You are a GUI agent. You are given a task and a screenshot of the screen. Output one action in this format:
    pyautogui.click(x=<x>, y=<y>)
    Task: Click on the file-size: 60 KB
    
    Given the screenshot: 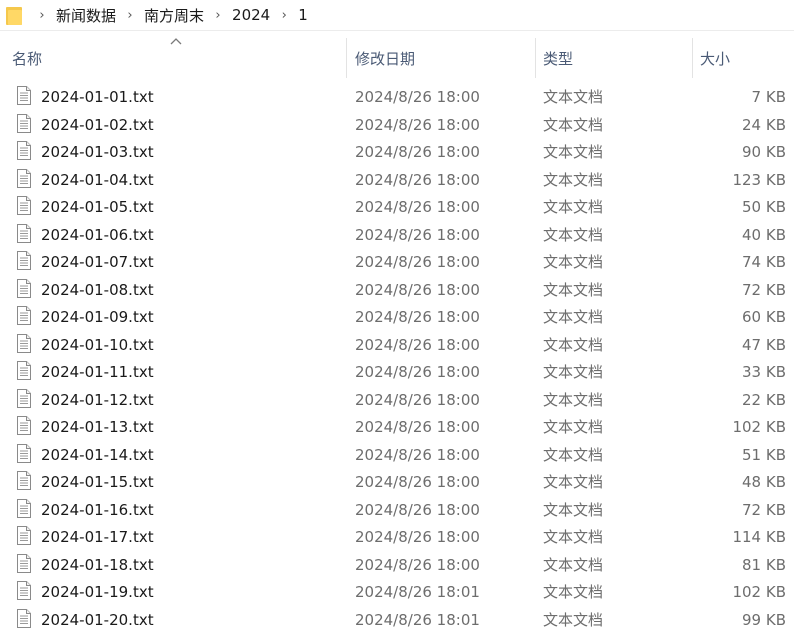 What is the action you would take?
    pyautogui.click(x=764, y=317)
    